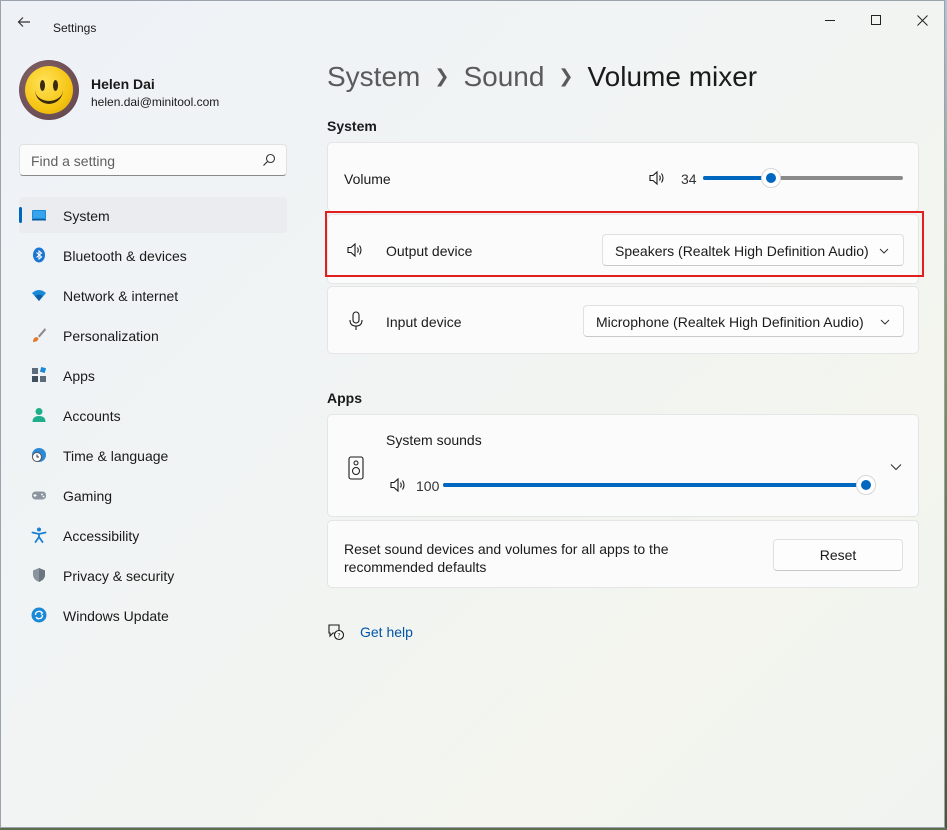 Image resolution: width=947 pixels, height=830 pixels. What do you see at coordinates (672, 76) in the screenshot?
I see `page-title: Volume mixer` at bounding box center [672, 76].